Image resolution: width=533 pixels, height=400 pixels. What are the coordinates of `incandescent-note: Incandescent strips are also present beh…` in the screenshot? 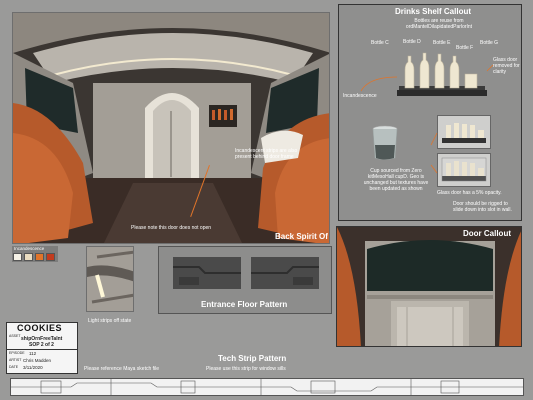 It's located at (266, 154).